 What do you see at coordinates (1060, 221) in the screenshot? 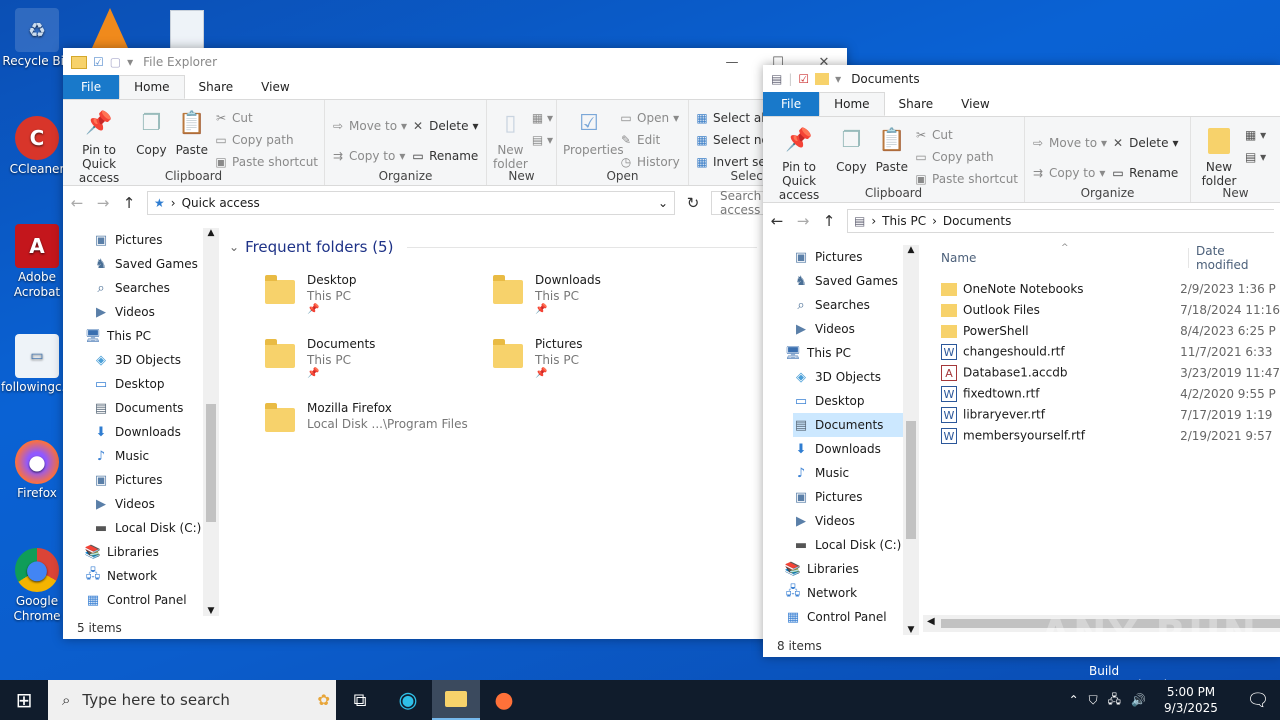
I see `address-bar: ▤ › This PC › Documents` at bounding box center [1060, 221].